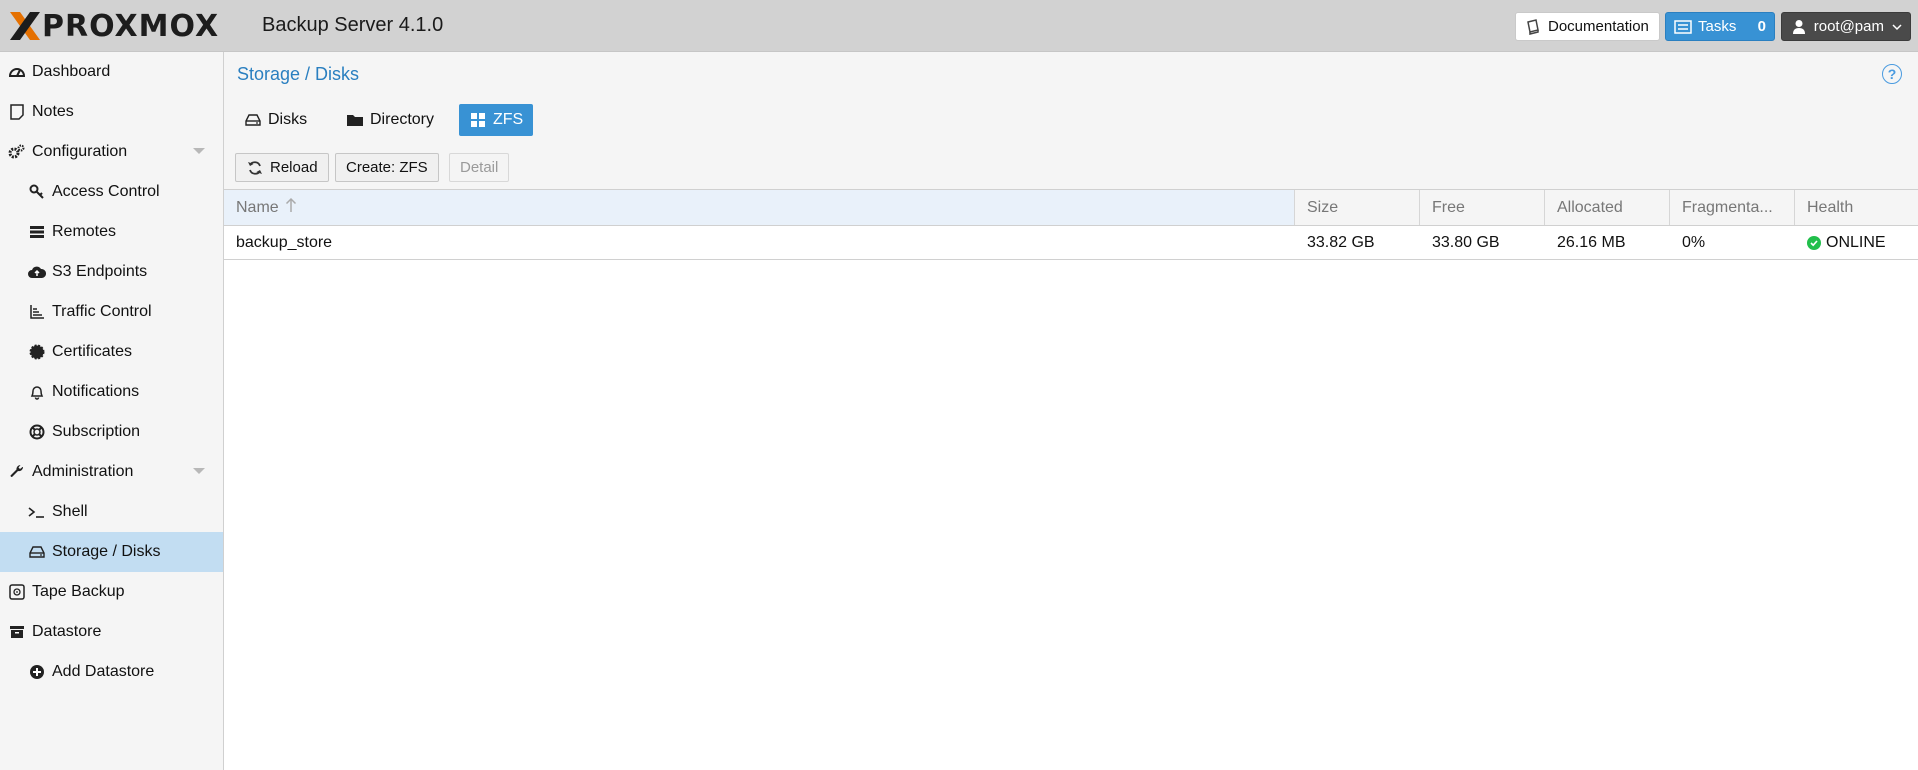  What do you see at coordinates (355, 120) in the screenshot?
I see `folder-icon` at bounding box center [355, 120].